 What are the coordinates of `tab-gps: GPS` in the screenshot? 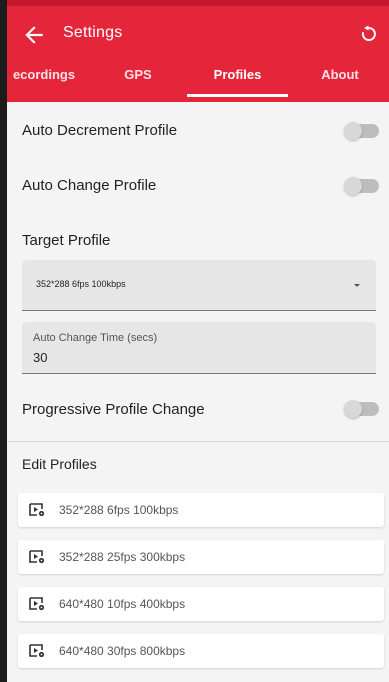 It's located at (138, 81).